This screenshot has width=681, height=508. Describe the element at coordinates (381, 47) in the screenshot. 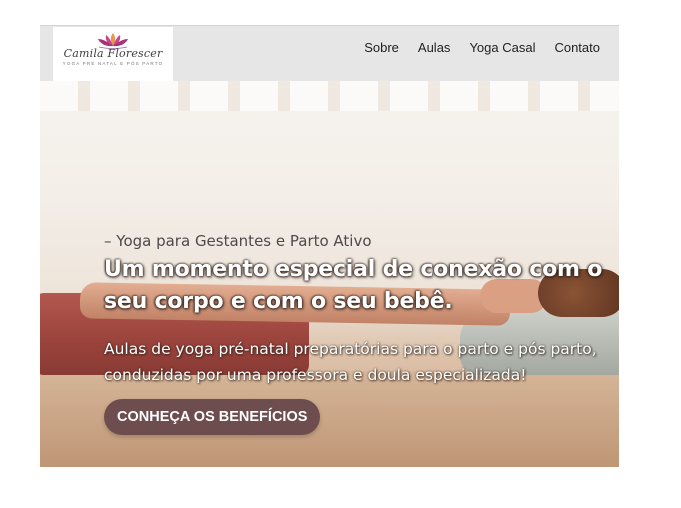

I see `nav-item-sobre: Sobre` at that location.